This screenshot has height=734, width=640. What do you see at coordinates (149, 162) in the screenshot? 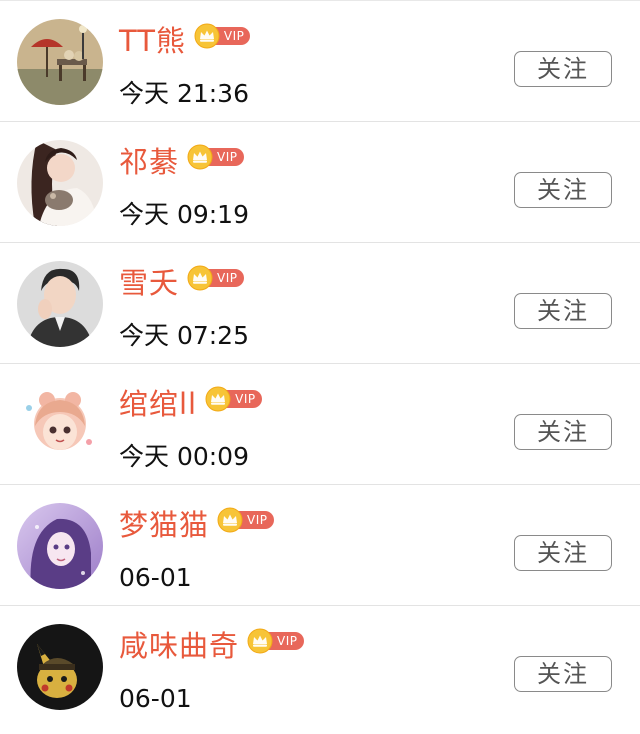
I see `username: 祁綦` at bounding box center [149, 162].